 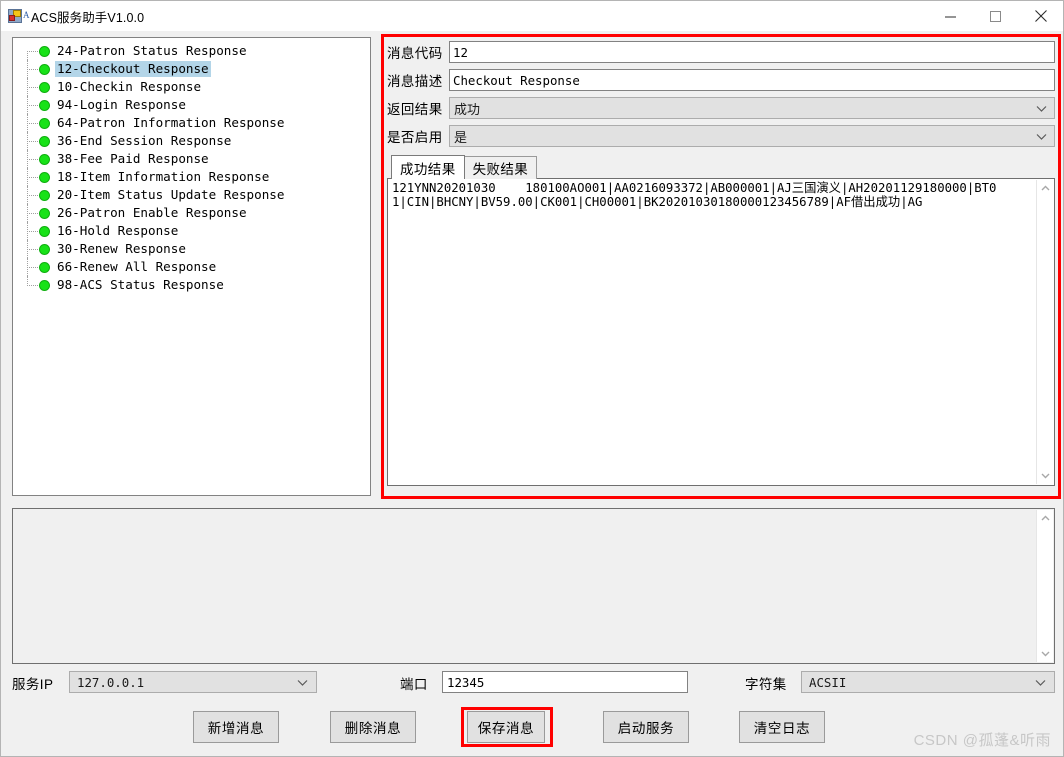 I want to click on tree-item: 20-Item Status Update Response, so click(x=191, y=195).